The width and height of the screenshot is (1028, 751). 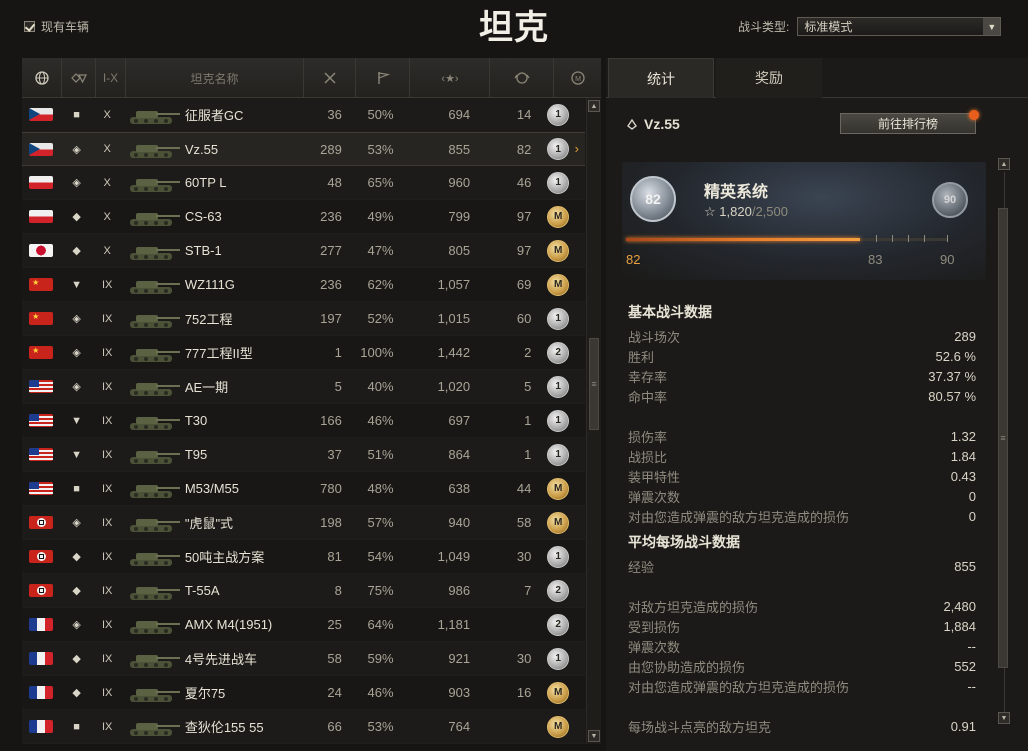 I want to click on stat-label: 战斗场次, so click(x=654, y=337).